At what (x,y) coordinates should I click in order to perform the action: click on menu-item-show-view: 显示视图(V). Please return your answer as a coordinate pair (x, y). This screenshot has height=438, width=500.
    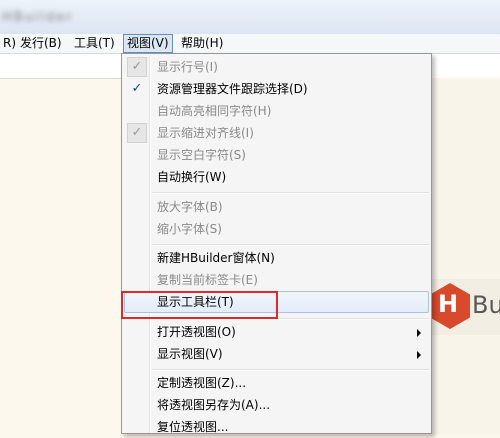
    Looking at the image, I should click on (276, 354).